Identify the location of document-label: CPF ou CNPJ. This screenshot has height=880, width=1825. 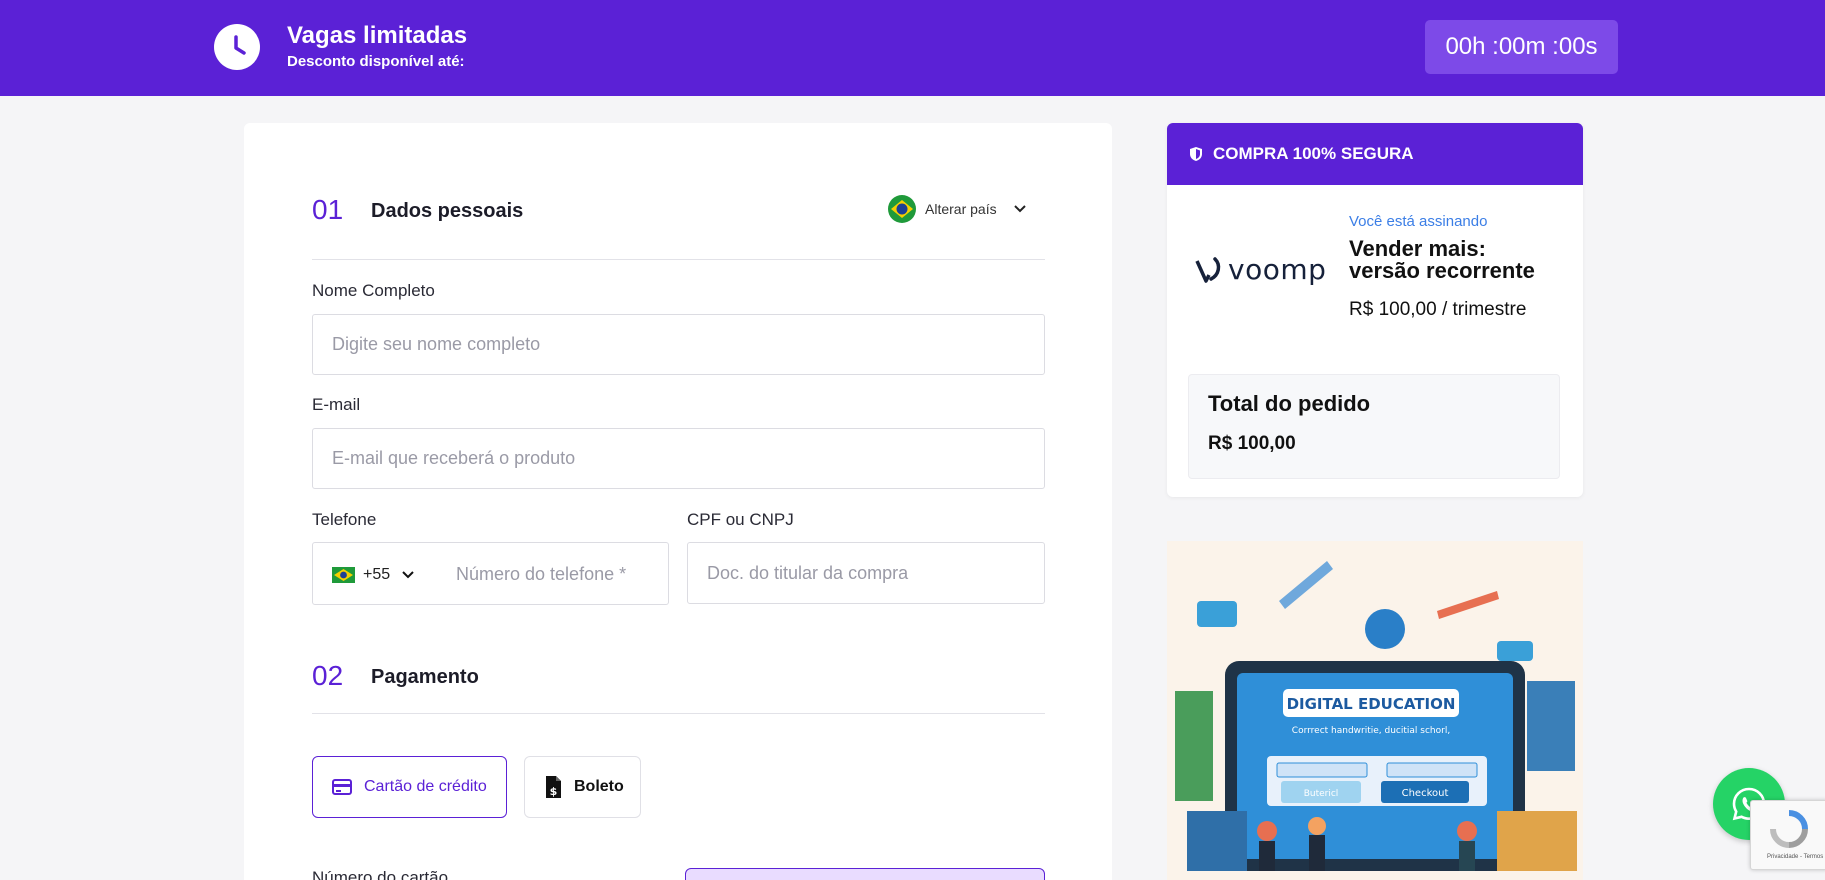
(740, 519).